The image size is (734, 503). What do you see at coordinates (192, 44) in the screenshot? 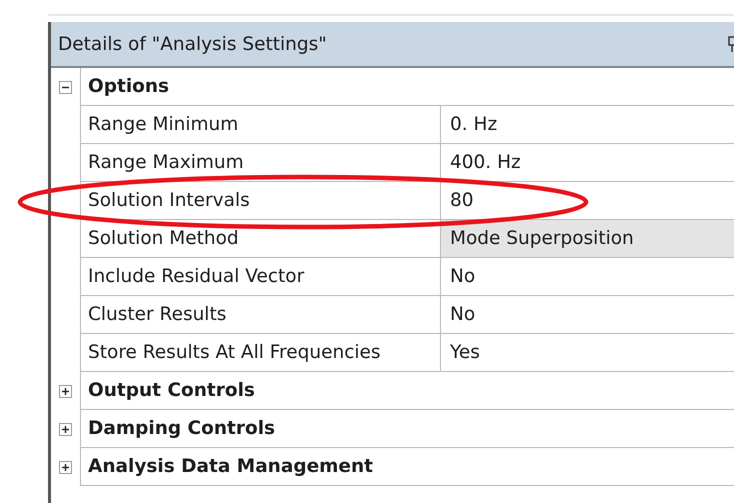
I see `panel-title: Details of "Analysis Settings"` at bounding box center [192, 44].